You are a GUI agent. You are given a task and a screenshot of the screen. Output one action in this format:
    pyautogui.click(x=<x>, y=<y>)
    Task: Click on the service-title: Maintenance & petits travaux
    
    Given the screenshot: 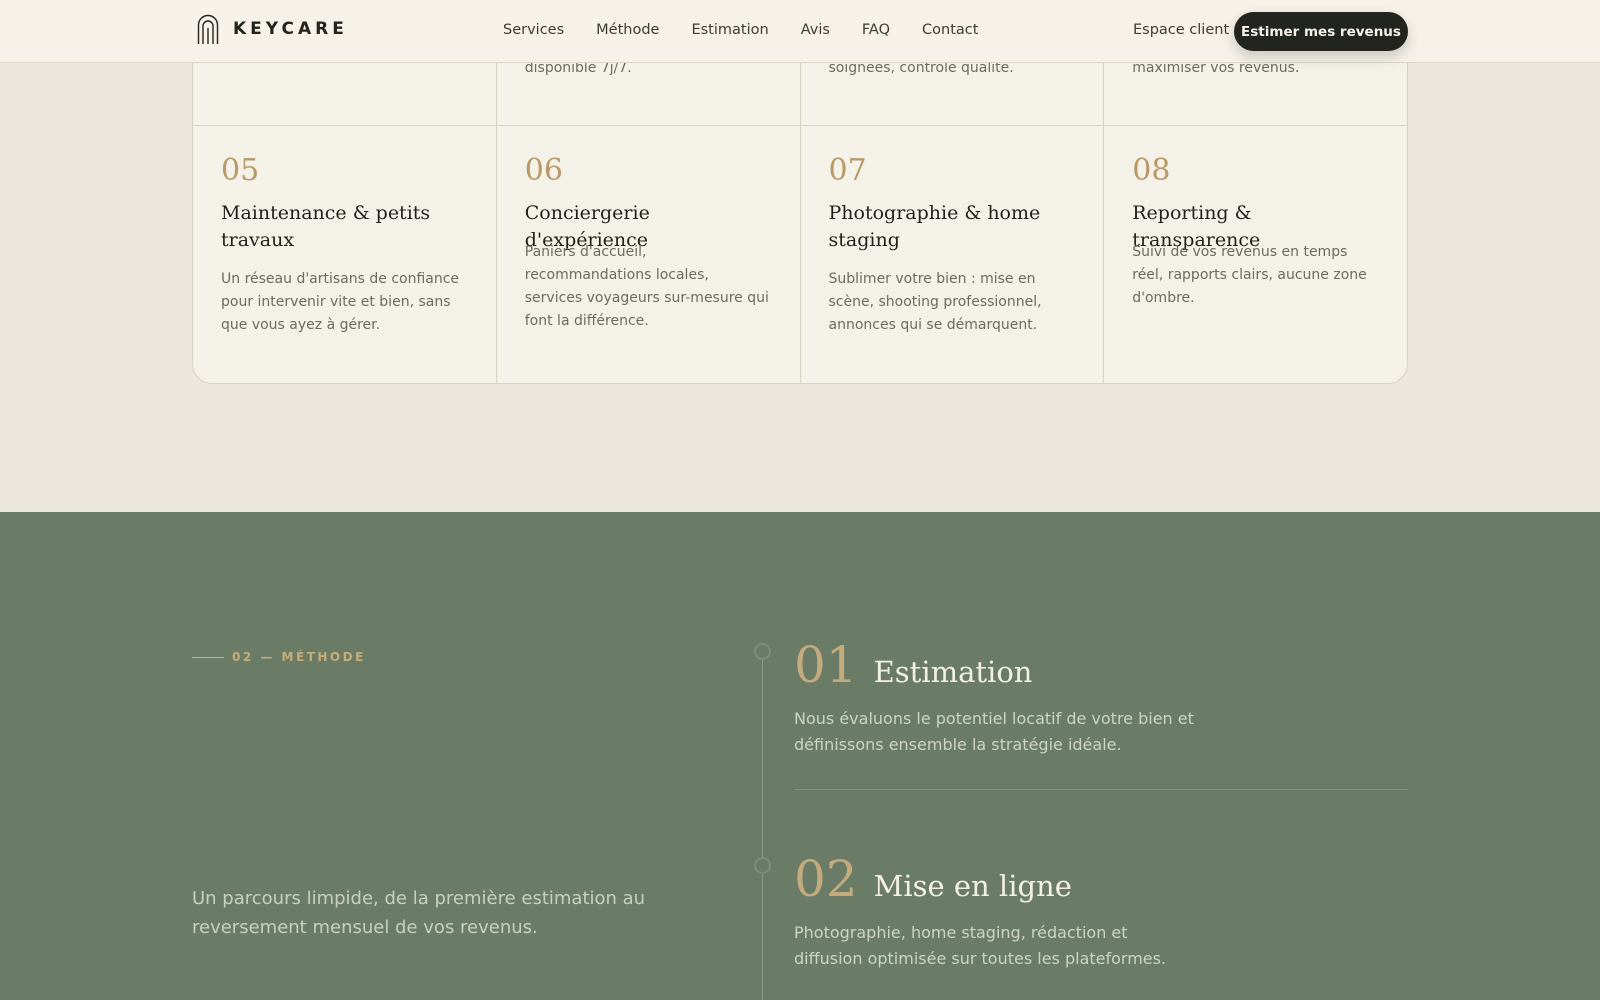 What is the action you would take?
    pyautogui.click(x=326, y=226)
    